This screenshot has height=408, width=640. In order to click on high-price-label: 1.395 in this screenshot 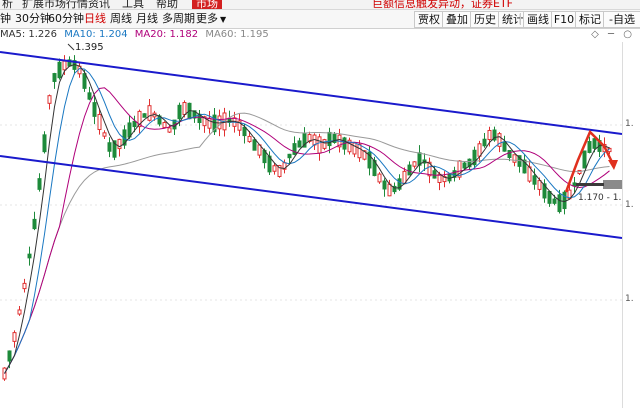, I will do `click(89, 47)`.